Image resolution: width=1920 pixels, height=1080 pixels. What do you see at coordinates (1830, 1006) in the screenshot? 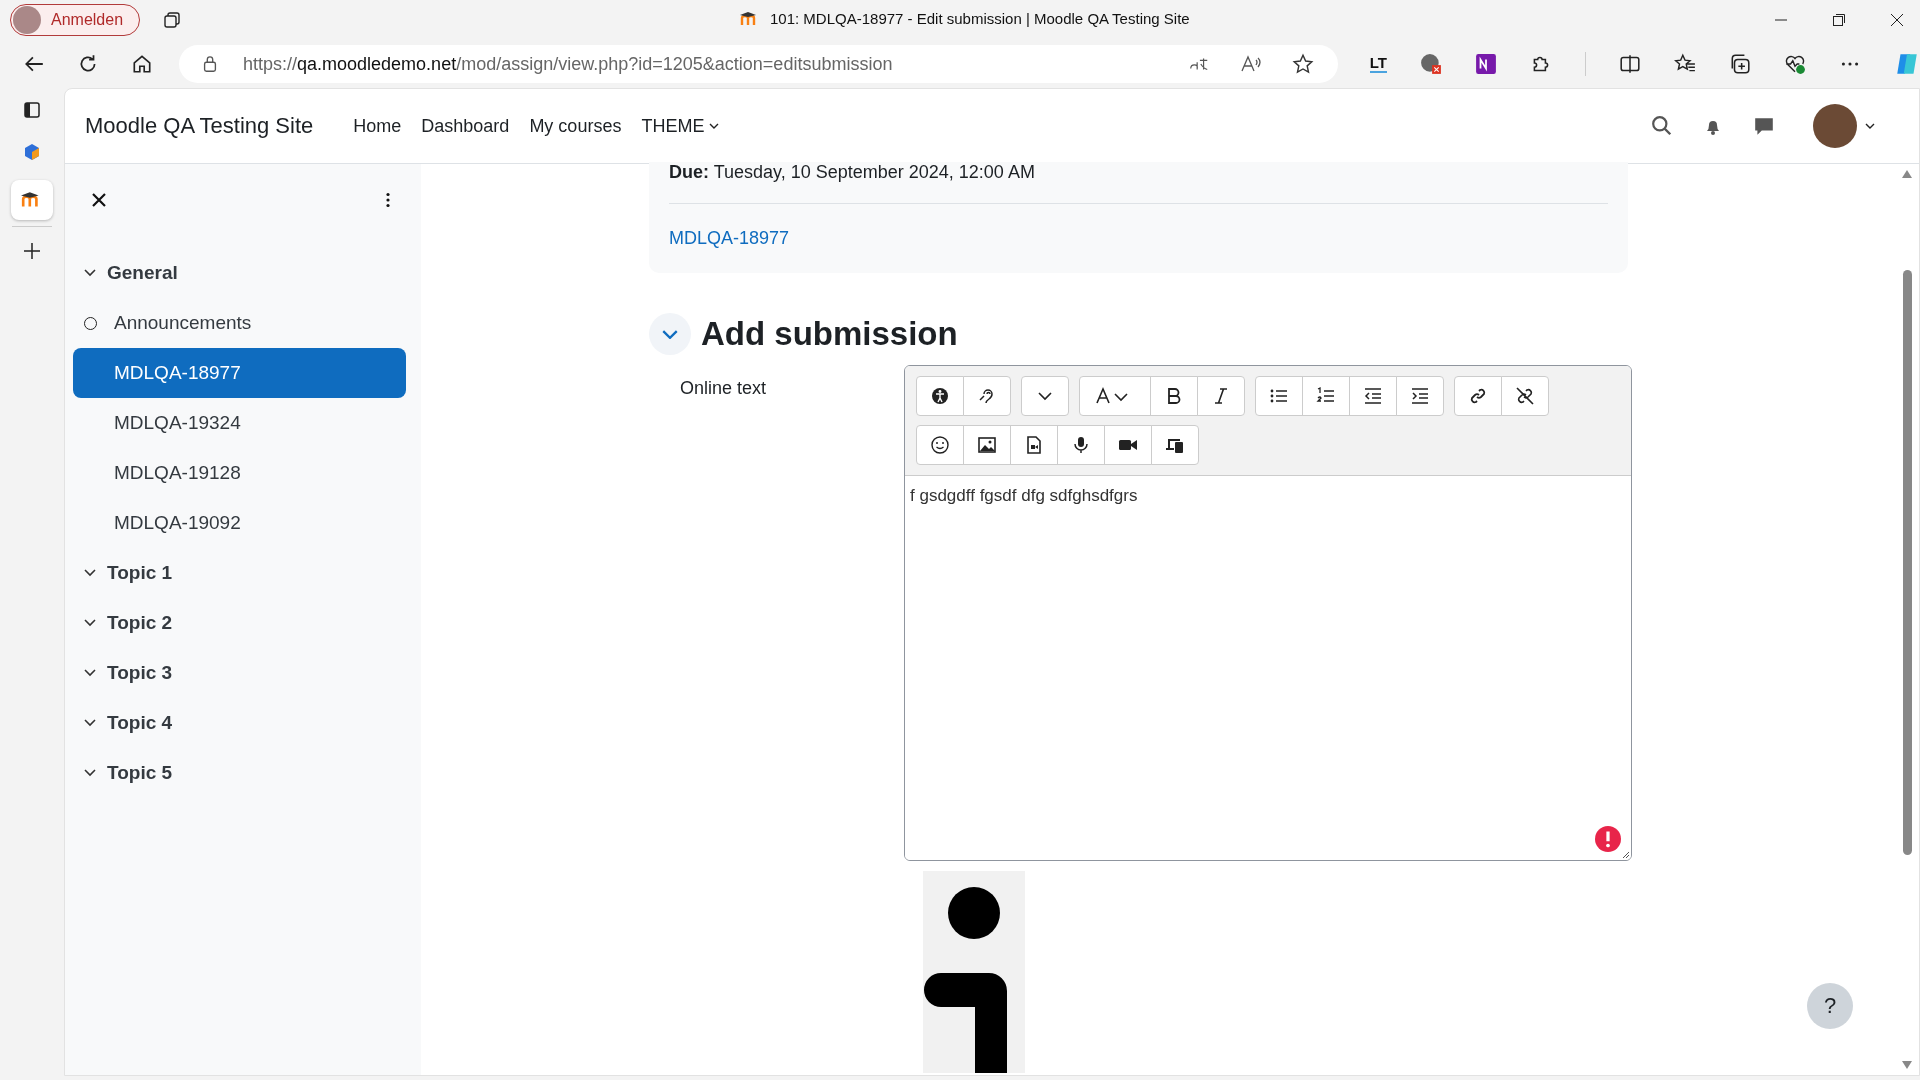
I see `help-button: ?` at bounding box center [1830, 1006].